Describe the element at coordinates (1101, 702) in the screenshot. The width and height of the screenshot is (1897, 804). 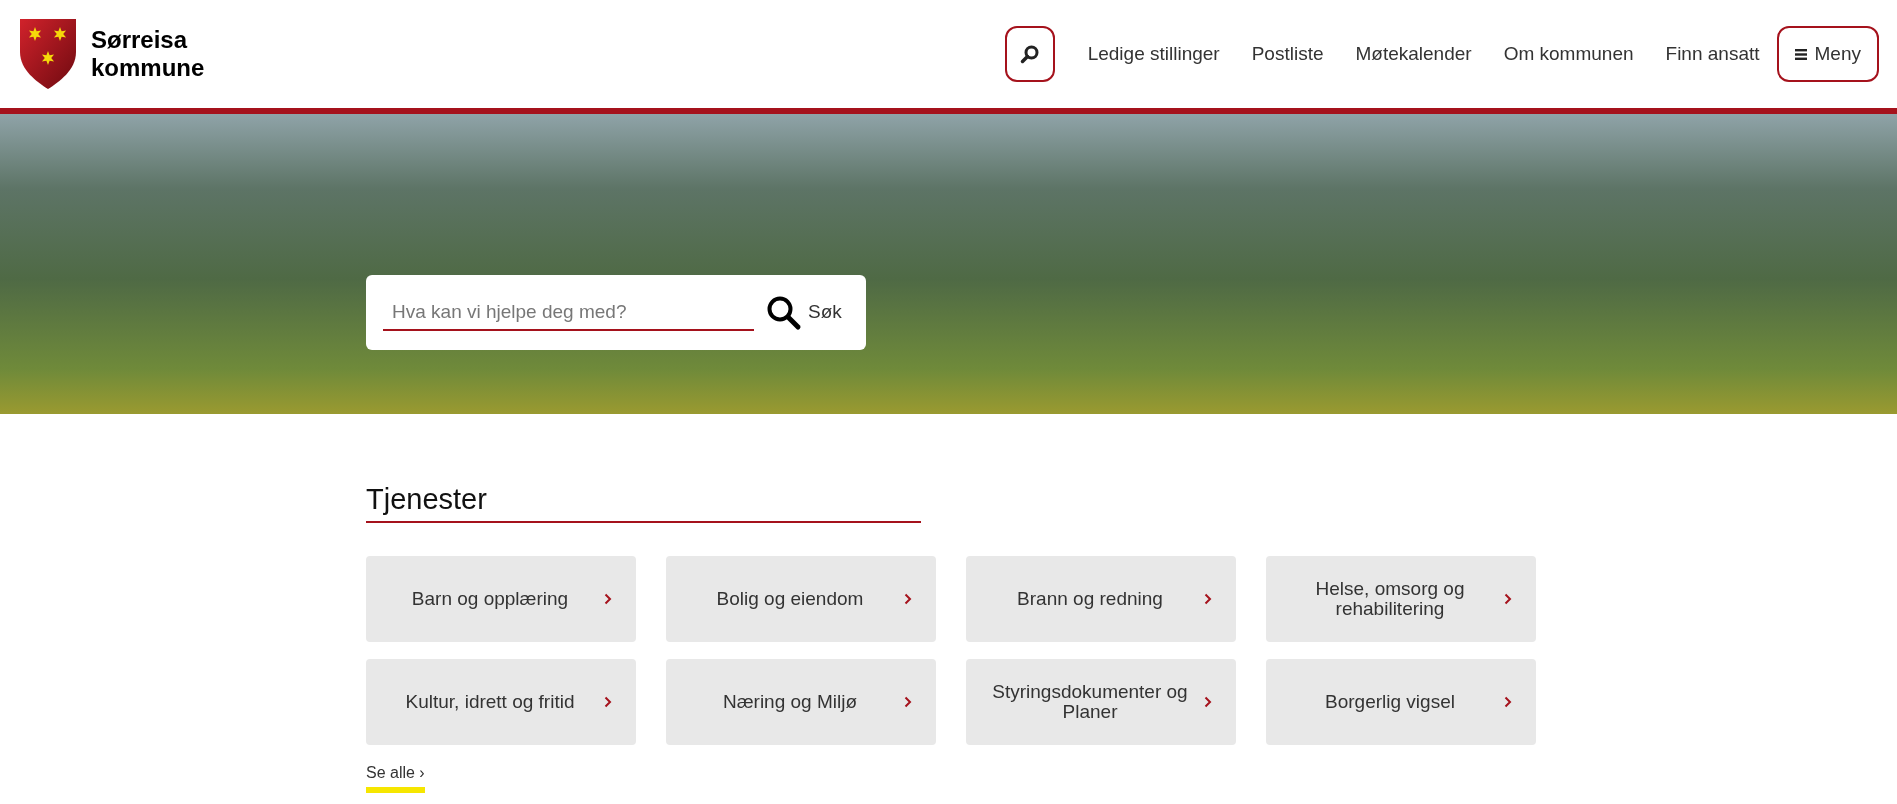
I see `service-tile: Styringsdokumenter og Planer` at that location.